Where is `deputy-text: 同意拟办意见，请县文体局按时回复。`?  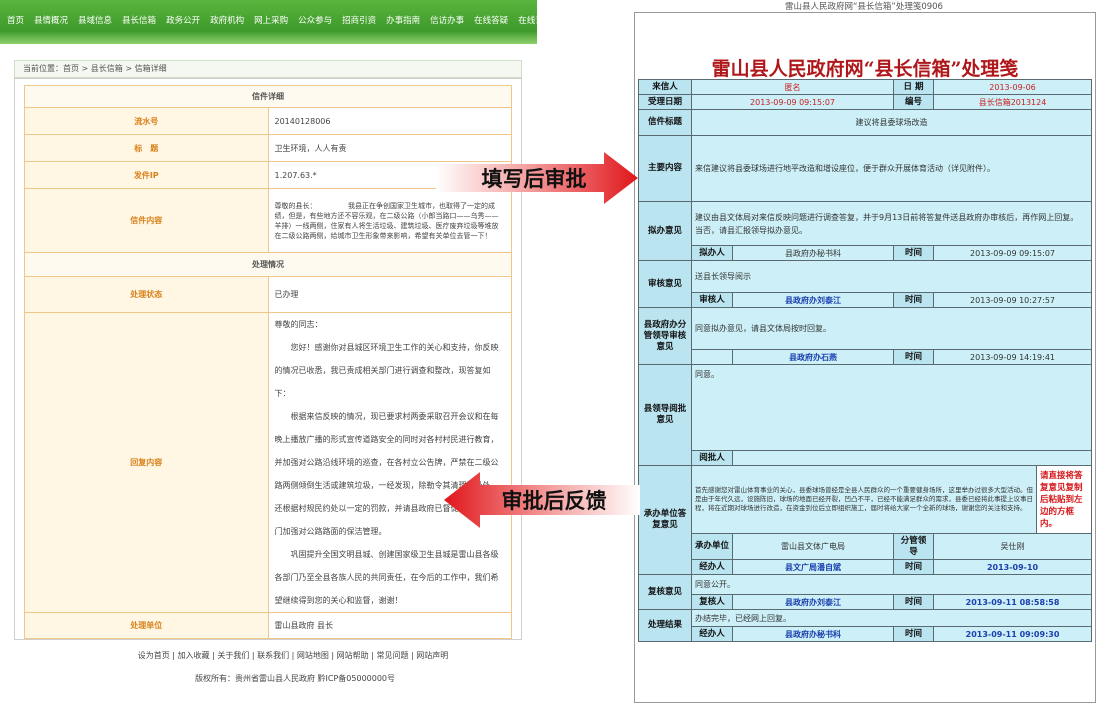 deputy-text: 同意拟办意见，请县文体局按时回复。 is located at coordinates (891, 328).